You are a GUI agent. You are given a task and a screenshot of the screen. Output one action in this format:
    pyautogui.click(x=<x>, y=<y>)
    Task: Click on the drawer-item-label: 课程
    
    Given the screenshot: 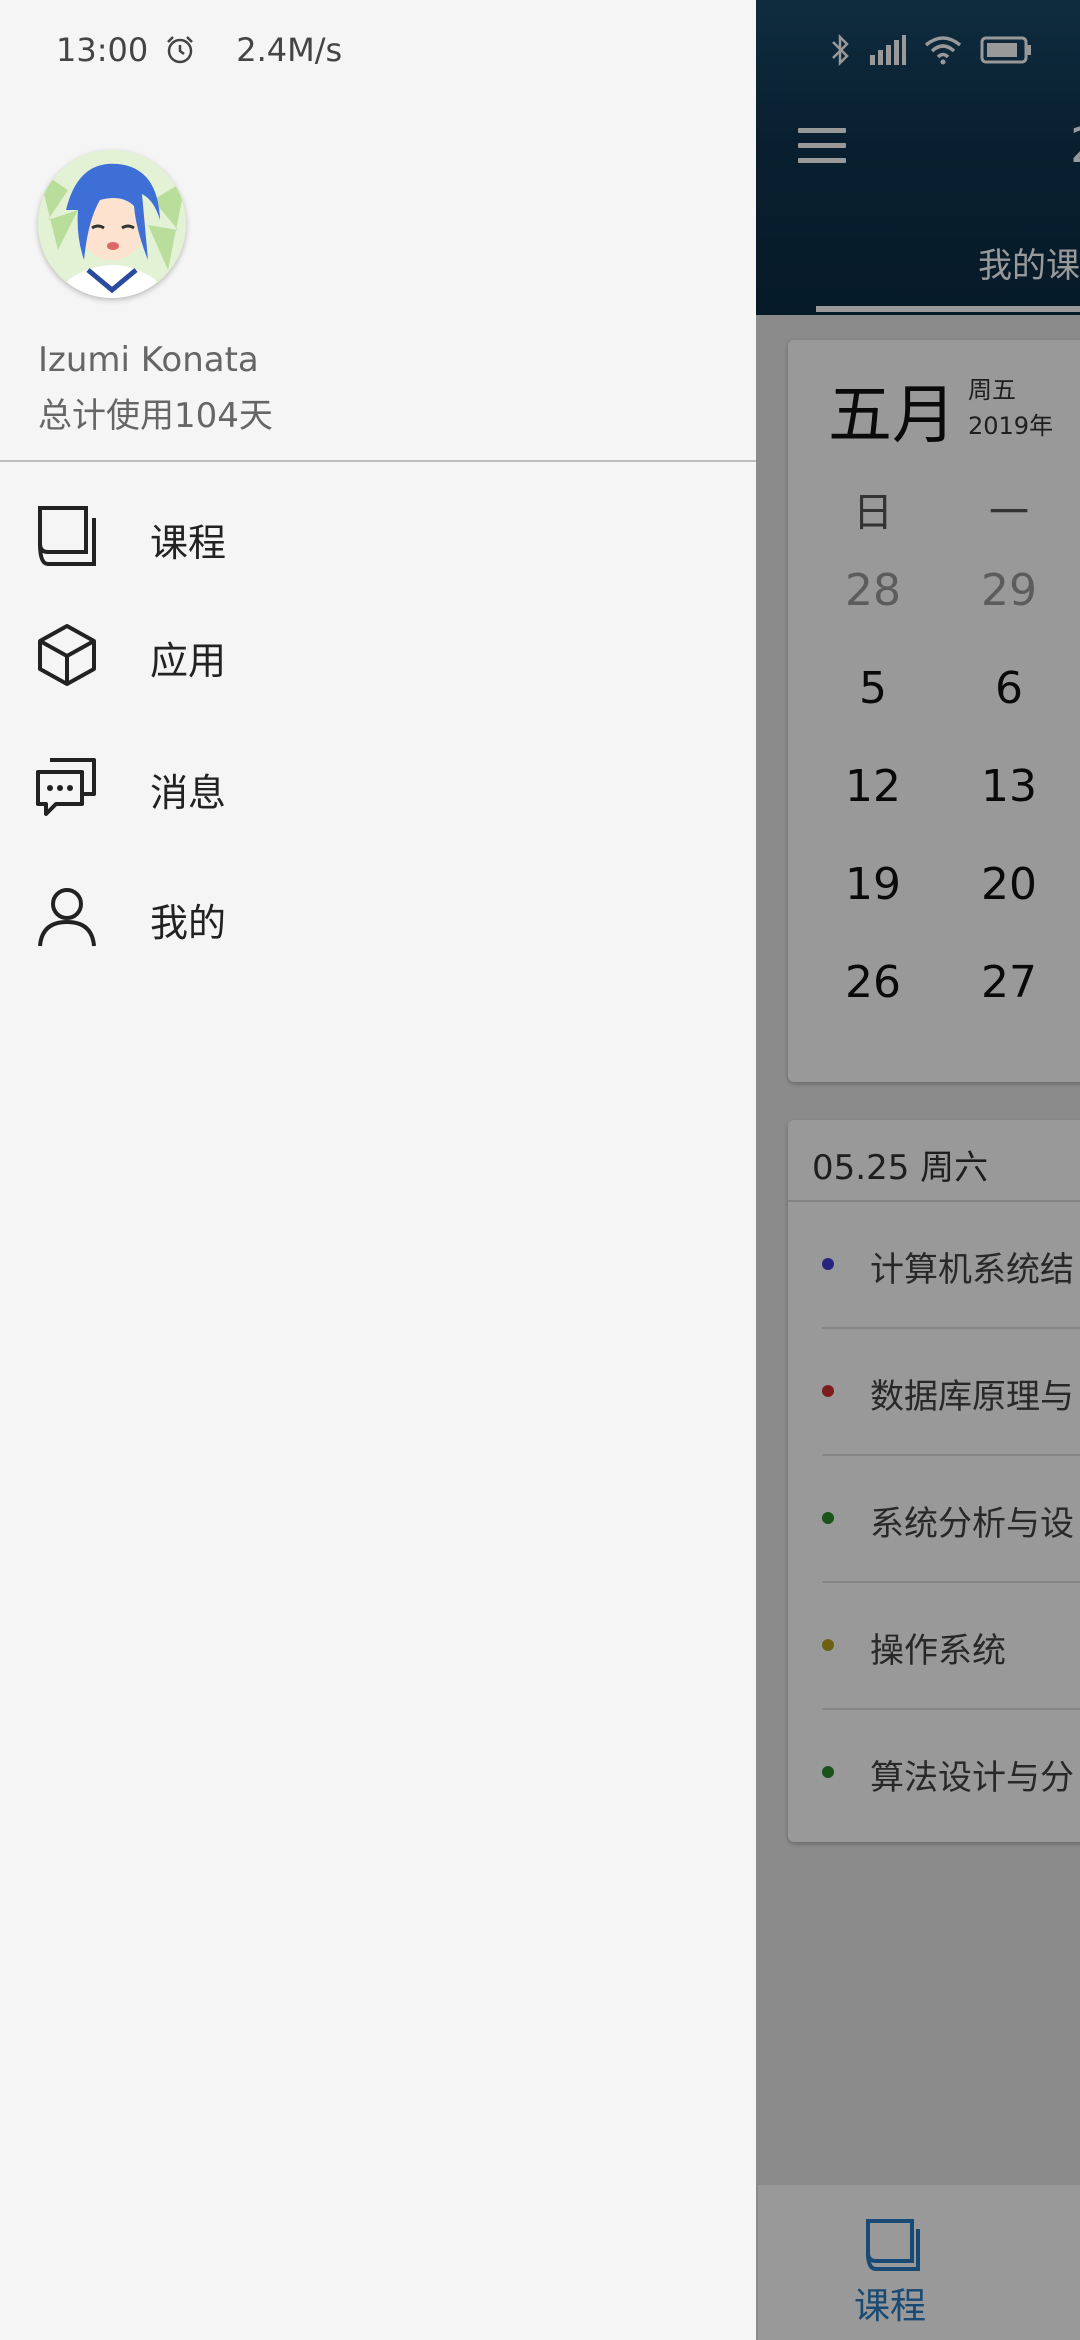 What is the action you would take?
    pyautogui.click(x=188, y=543)
    